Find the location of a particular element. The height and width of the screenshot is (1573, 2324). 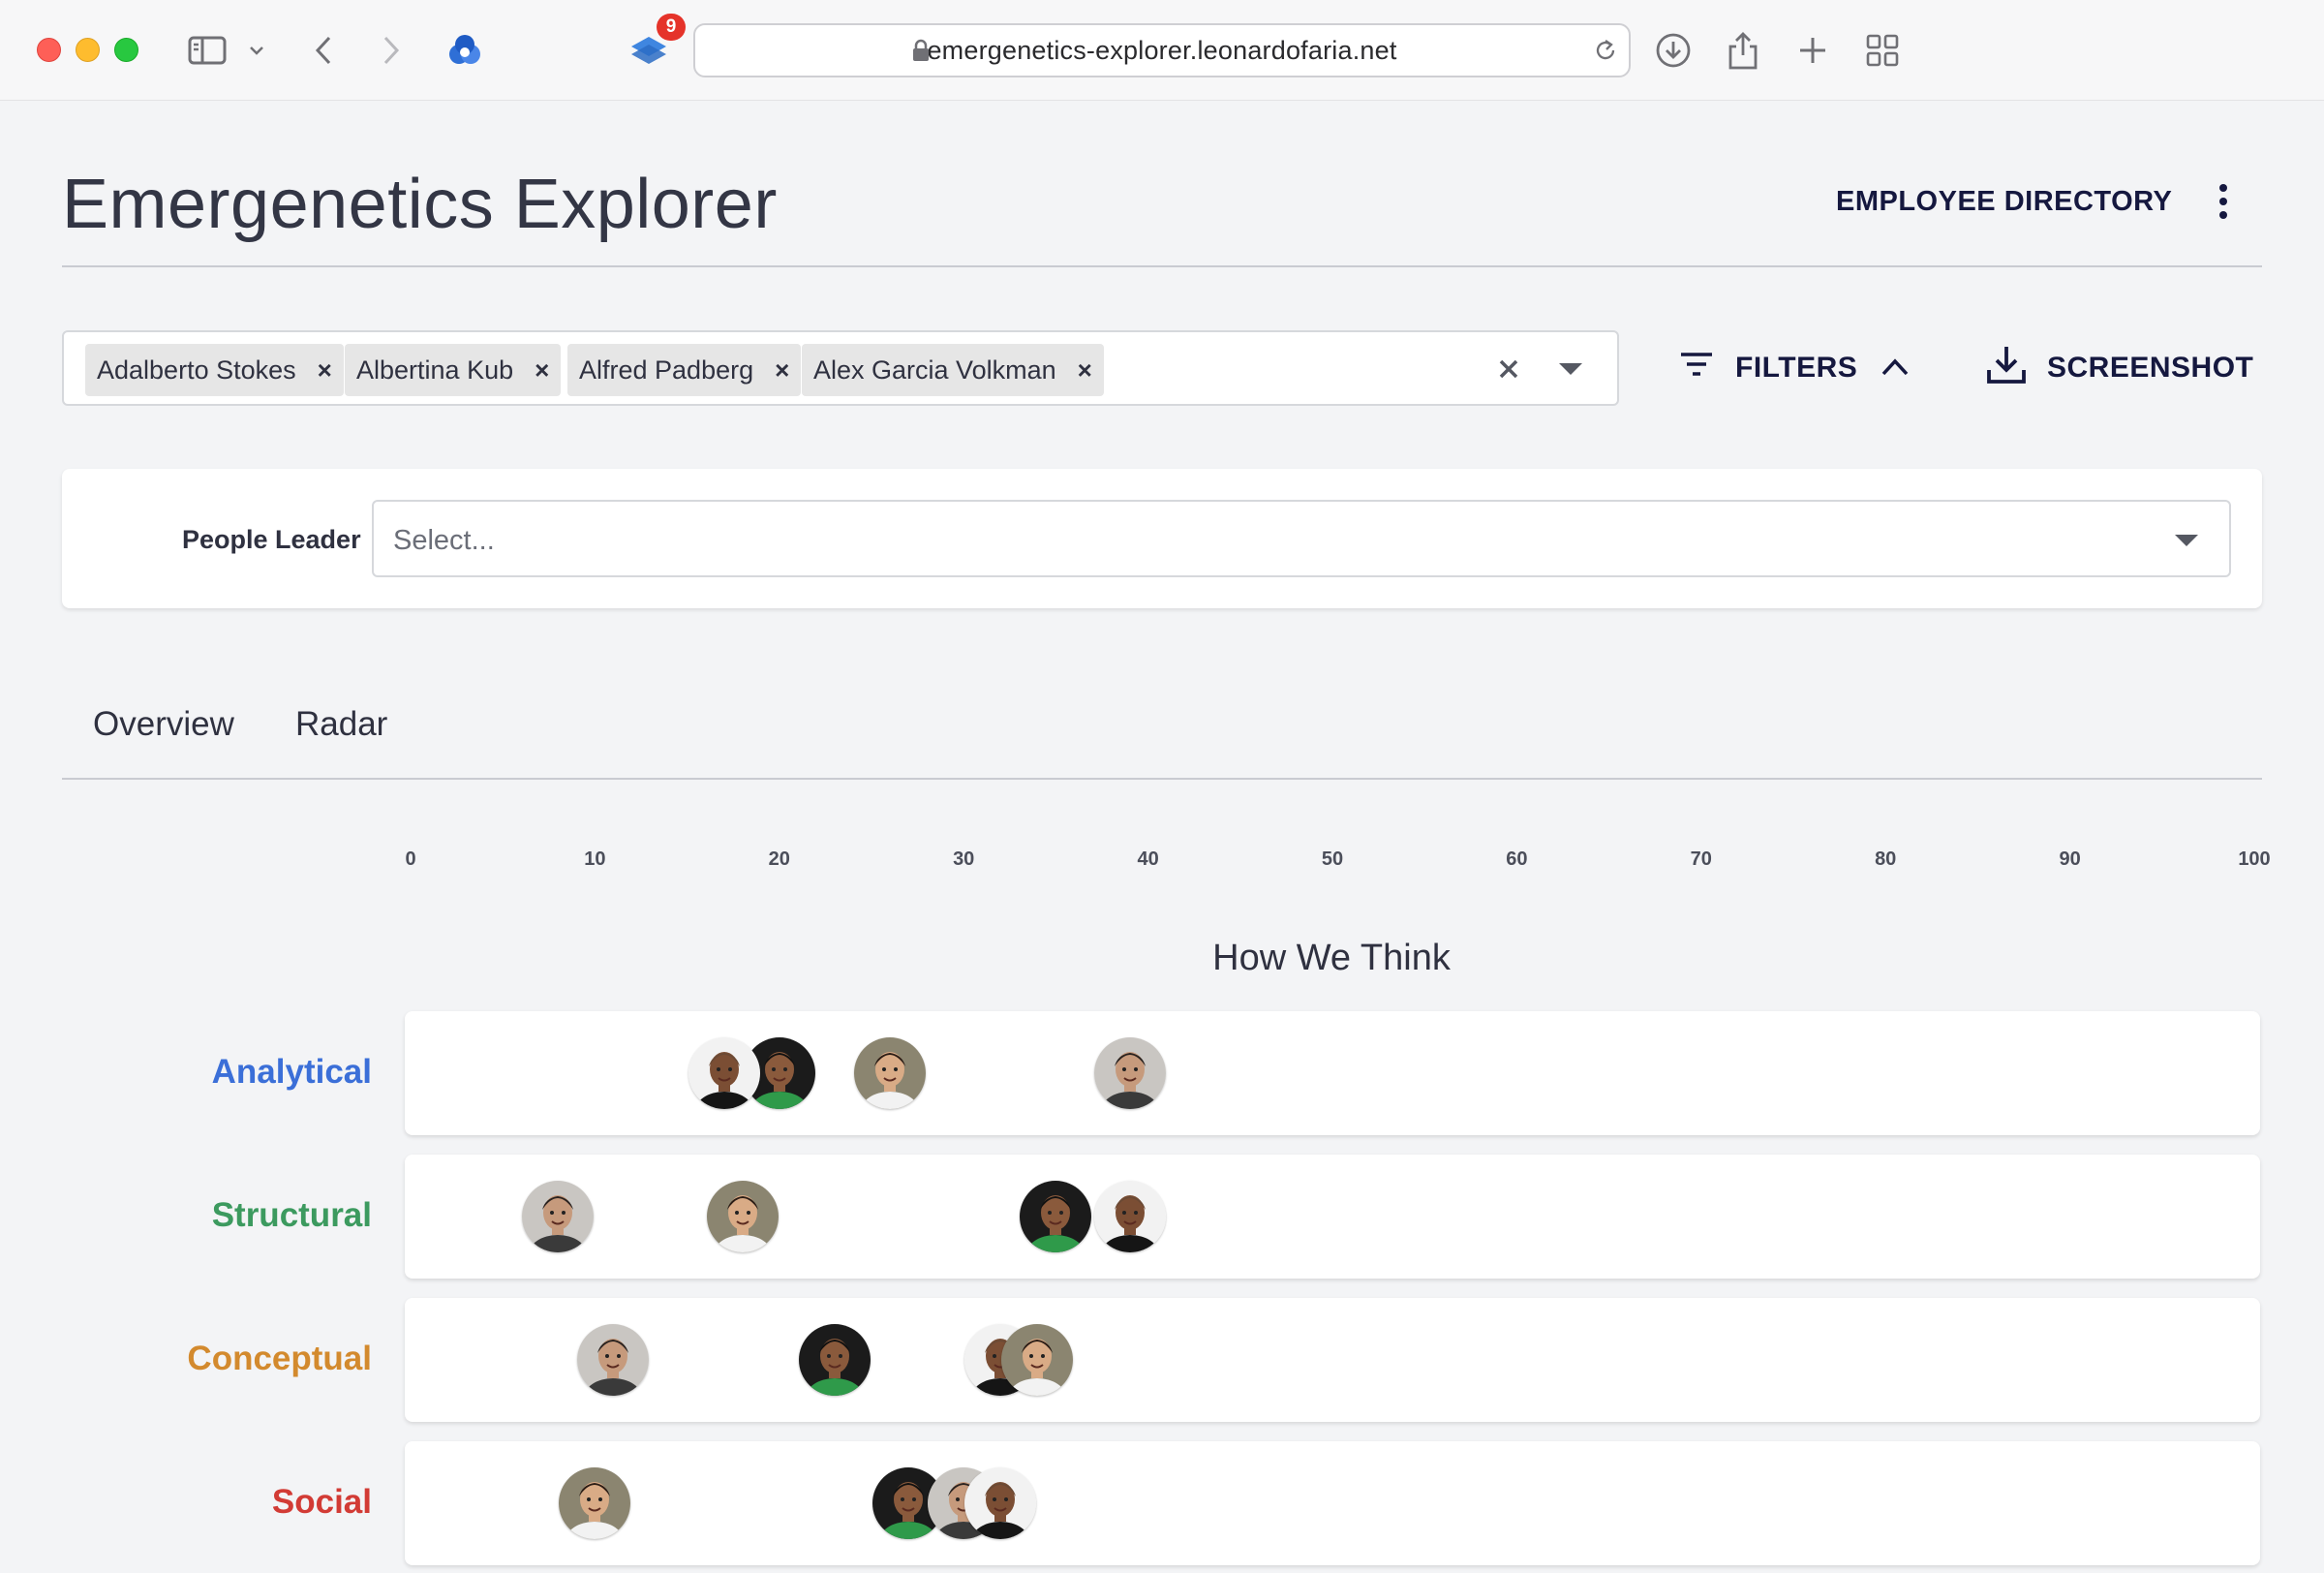

chip-label: Albertina Kub is located at coordinates (435, 370).